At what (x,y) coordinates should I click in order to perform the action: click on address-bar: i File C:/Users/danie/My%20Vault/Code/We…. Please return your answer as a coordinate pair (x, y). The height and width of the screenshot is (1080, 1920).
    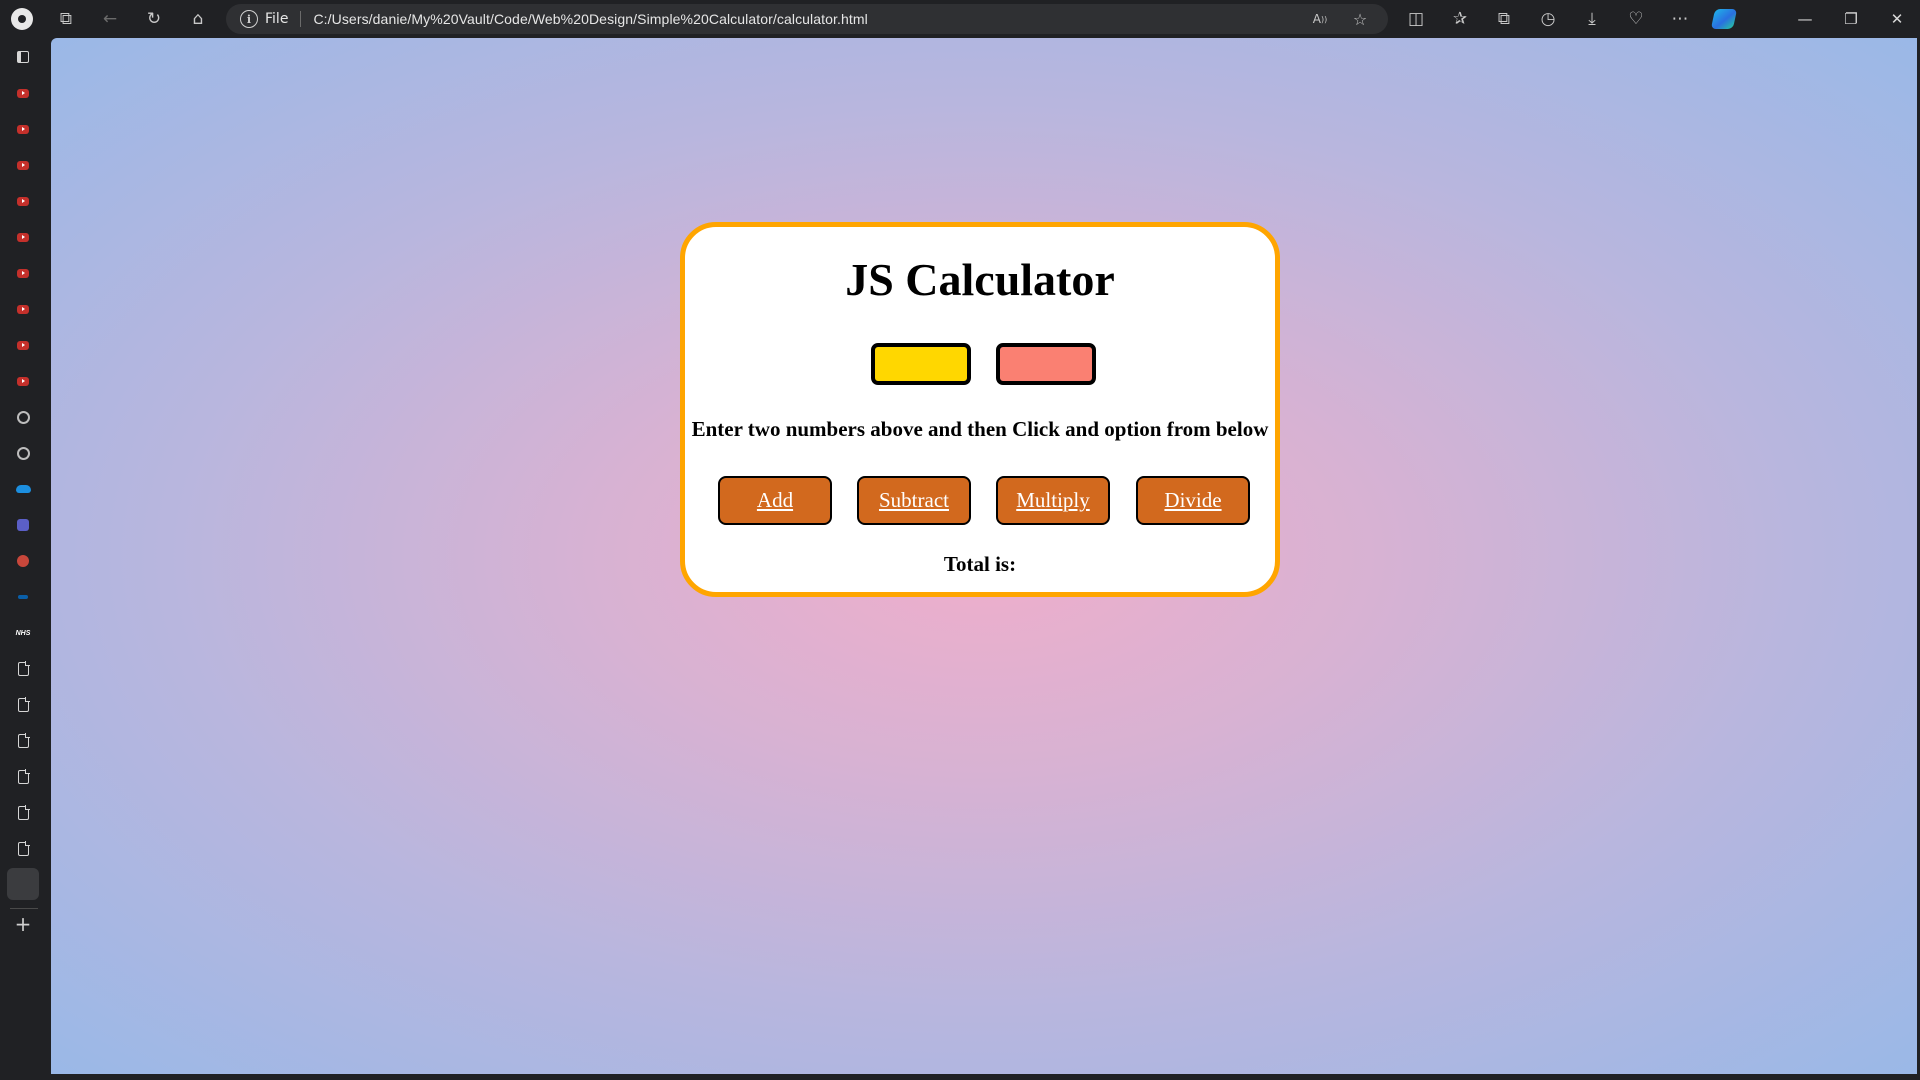
    Looking at the image, I should click on (807, 19).